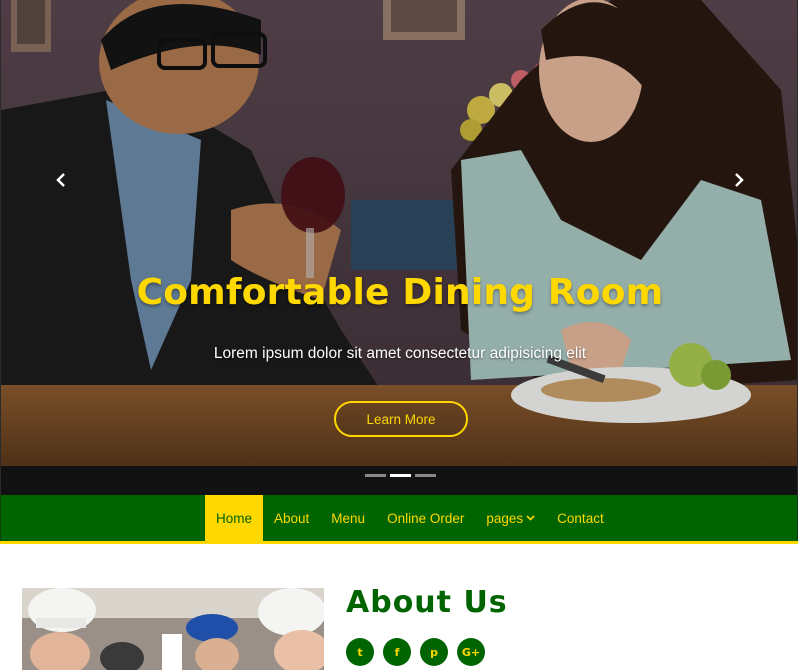 The height and width of the screenshot is (670, 798). Describe the element at coordinates (580, 518) in the screenshot. I see `nav-item-contact: Contact` at that location.